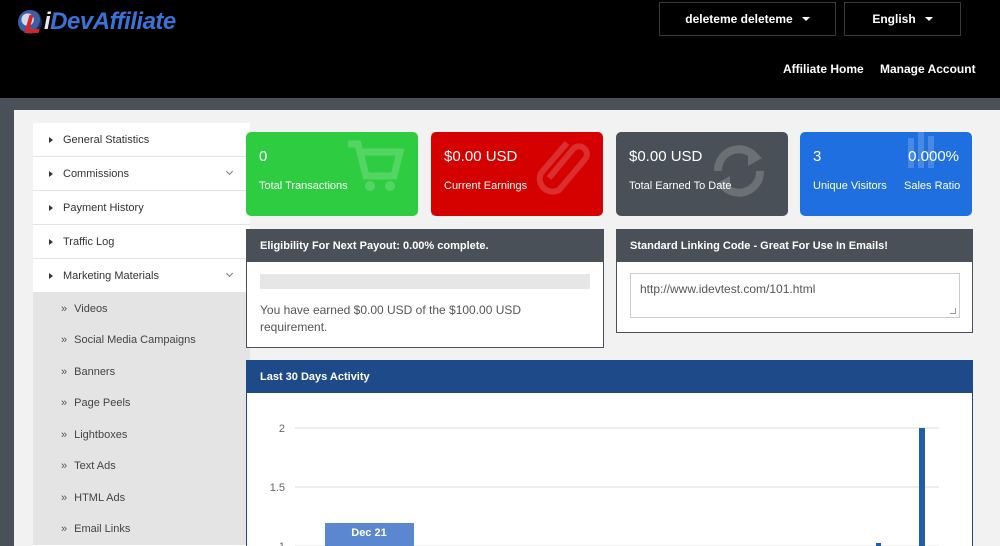 Image resolution: width=1000 pixels, height=546 pixels. What do you see at coordinates (95, 466) in the screenshot?
I see `submenu-item-label: Text Ads` at bounding box center [95, 466].